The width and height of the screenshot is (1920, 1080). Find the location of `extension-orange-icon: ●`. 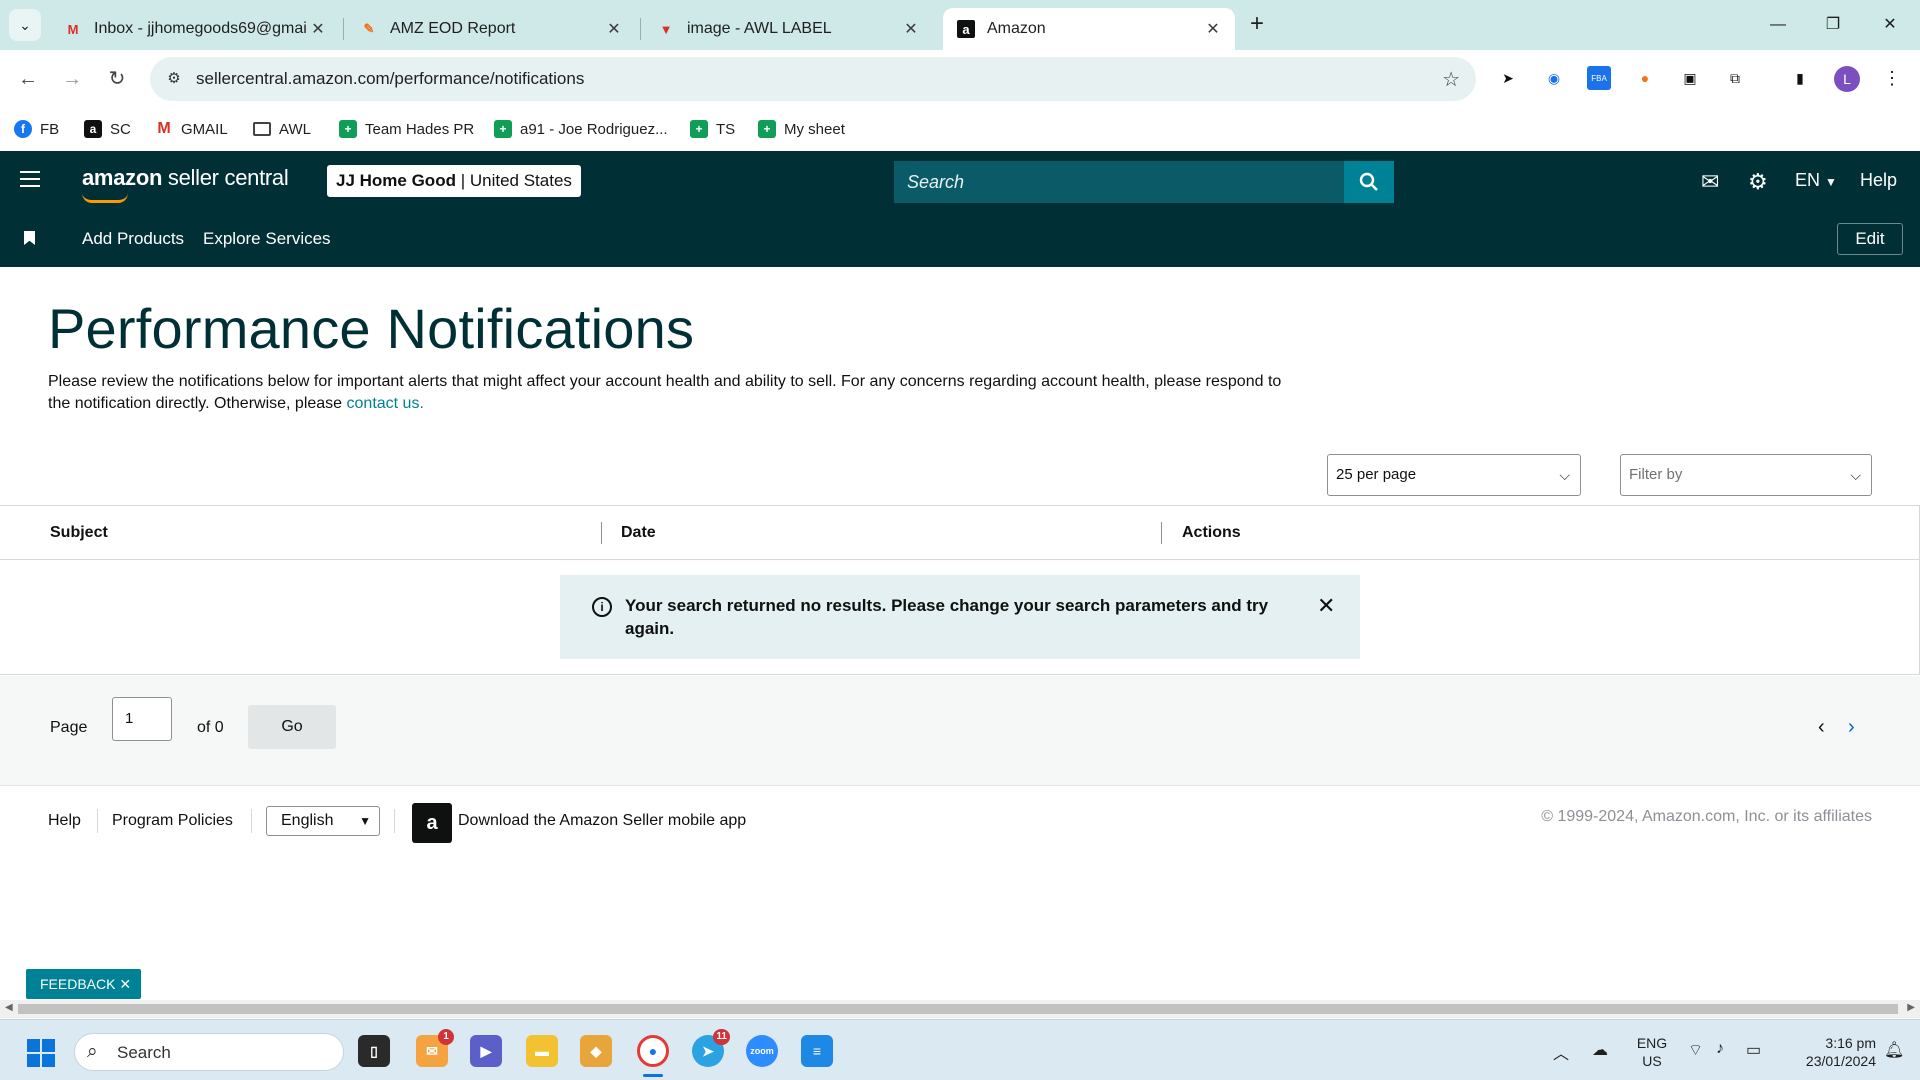

extension-orange-icon: ● is located at coordinates (1645, 78).